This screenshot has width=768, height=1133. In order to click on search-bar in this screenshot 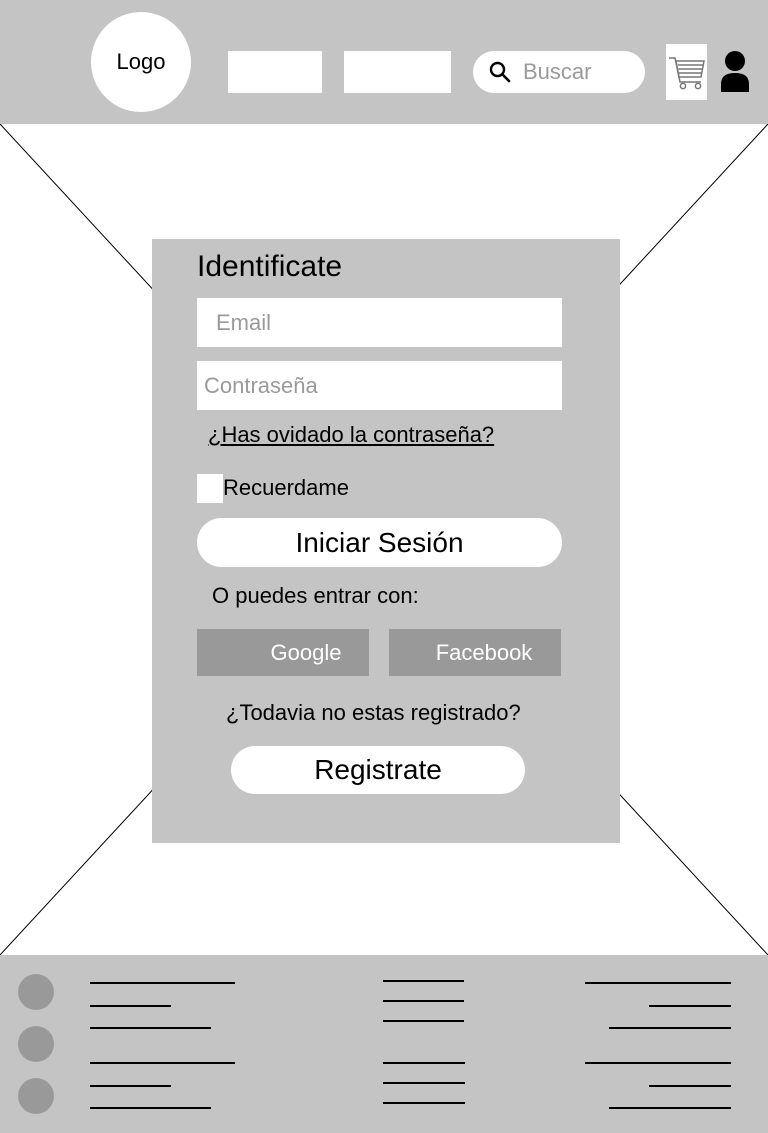, I will do `click(559, 72)`.